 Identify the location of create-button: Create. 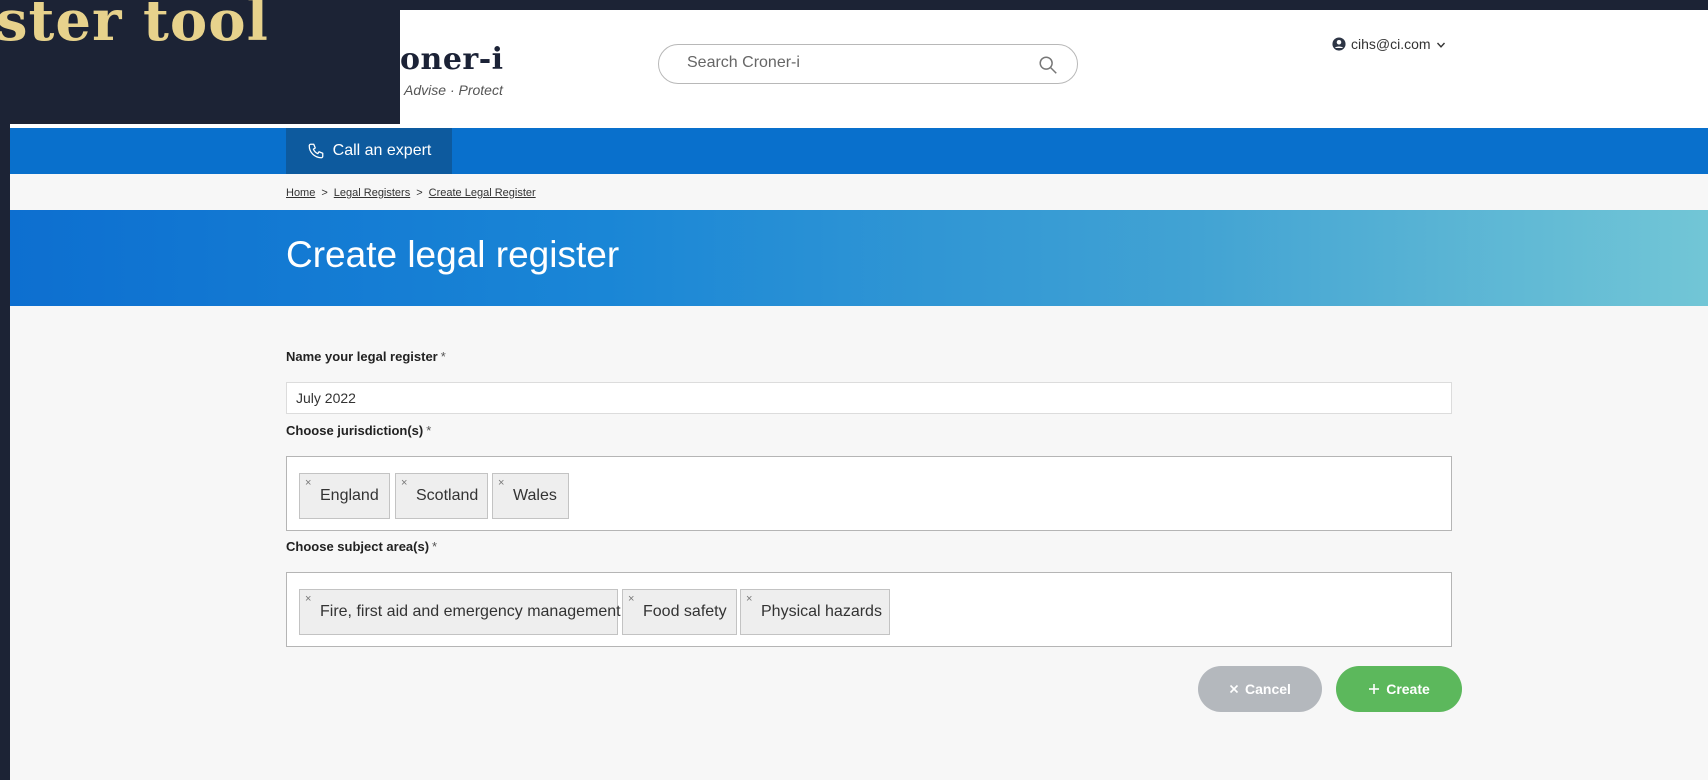
(1399, 689).